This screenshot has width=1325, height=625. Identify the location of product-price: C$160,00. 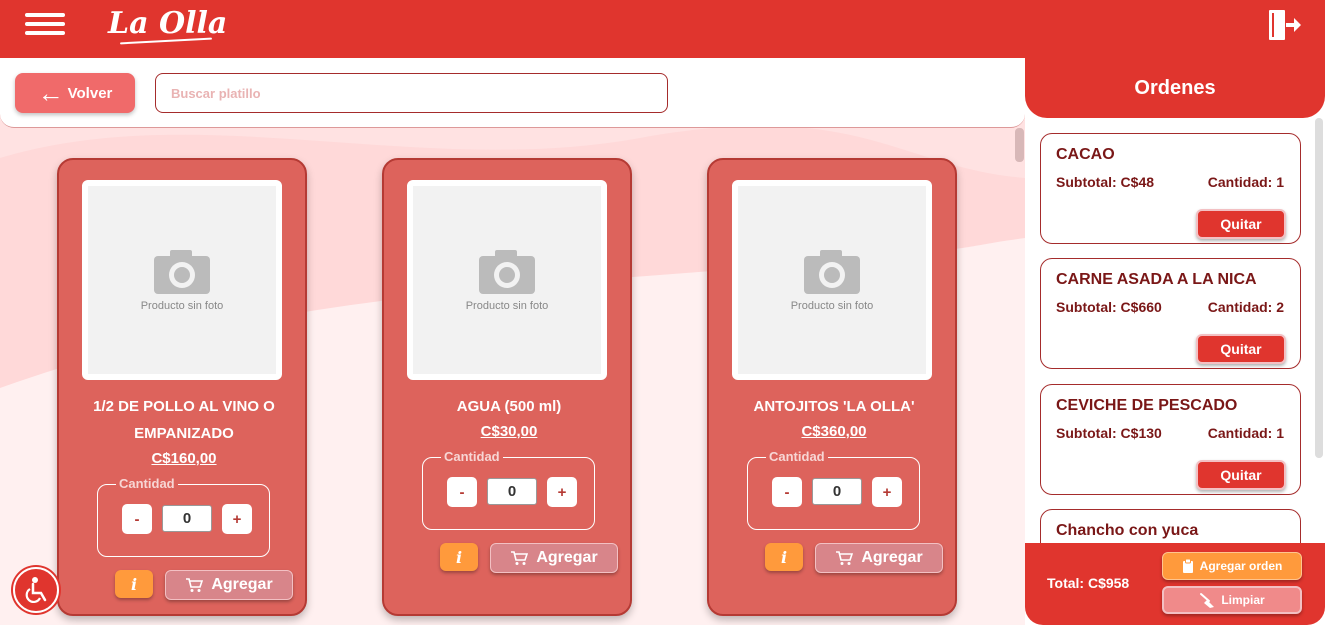
(184, 458).